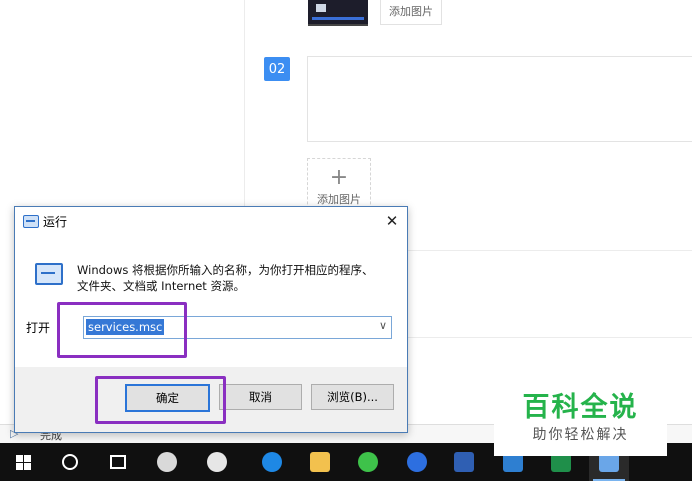 Image resolution: width=692 pixels, height=481 pixels. I want to click on step-number-badge: 02, so click(277, 69).